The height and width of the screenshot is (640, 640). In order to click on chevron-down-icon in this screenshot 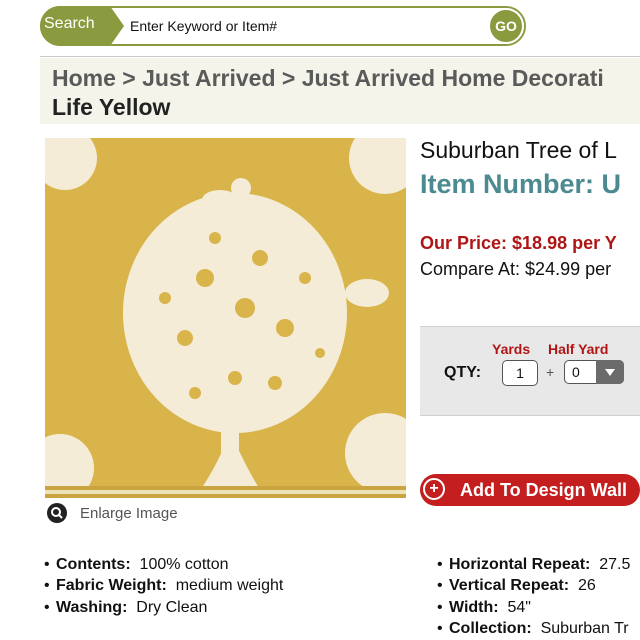, I will do `click(610, 372)`.